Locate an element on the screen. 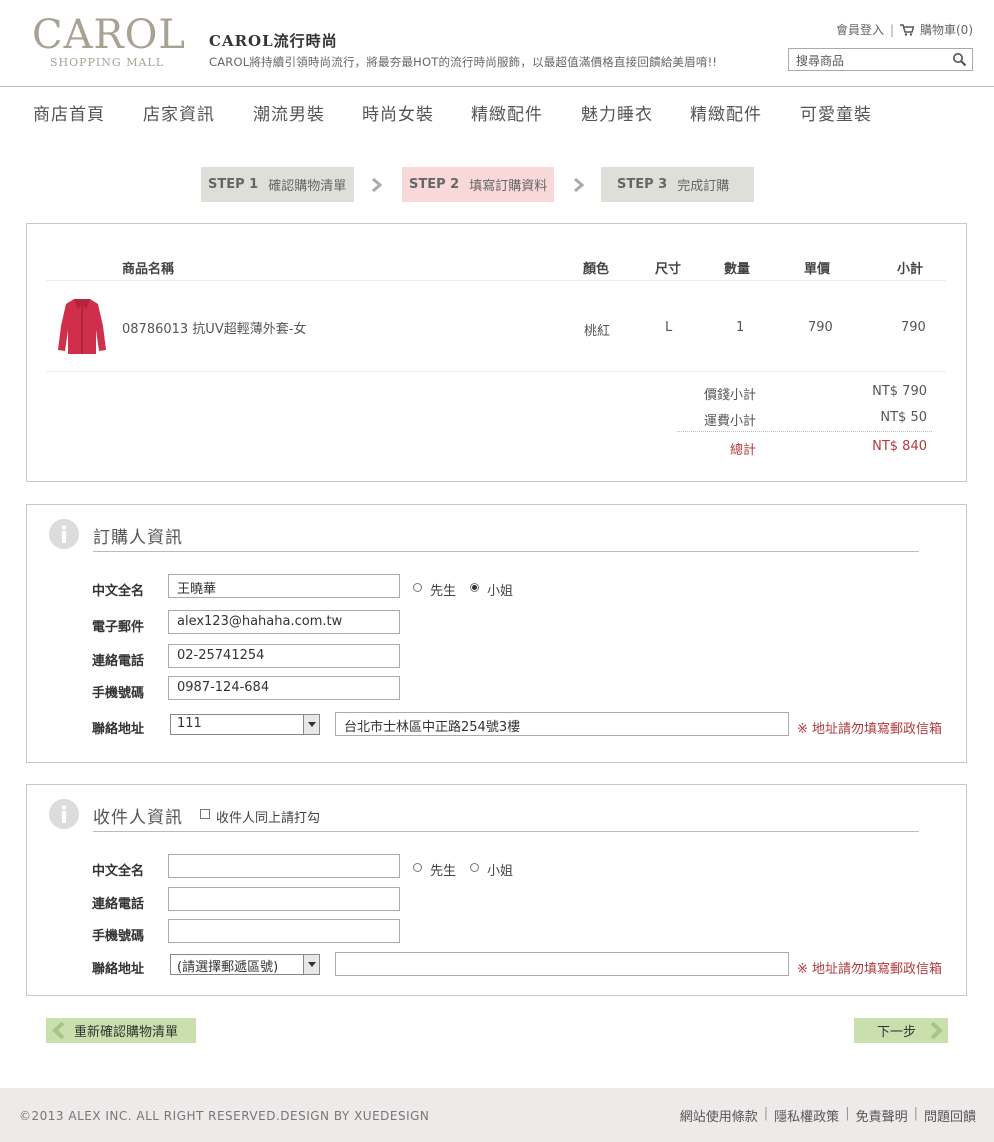  logo: CAROL SHOPPING MALL is located at coordinates (109, 40).